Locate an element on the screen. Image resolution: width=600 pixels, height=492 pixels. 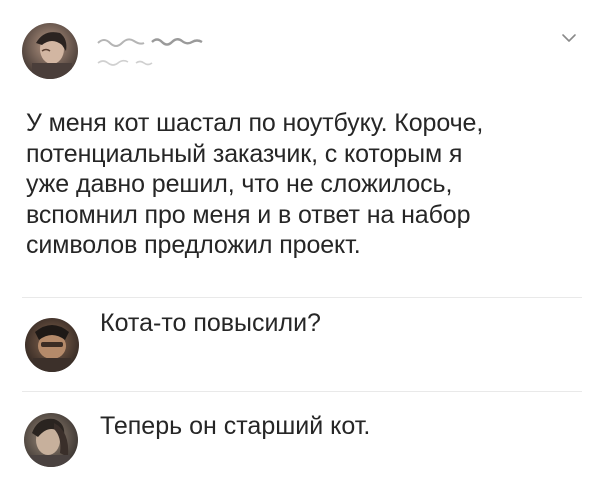
chevron-down-icon is located at coordinates (569, 37).